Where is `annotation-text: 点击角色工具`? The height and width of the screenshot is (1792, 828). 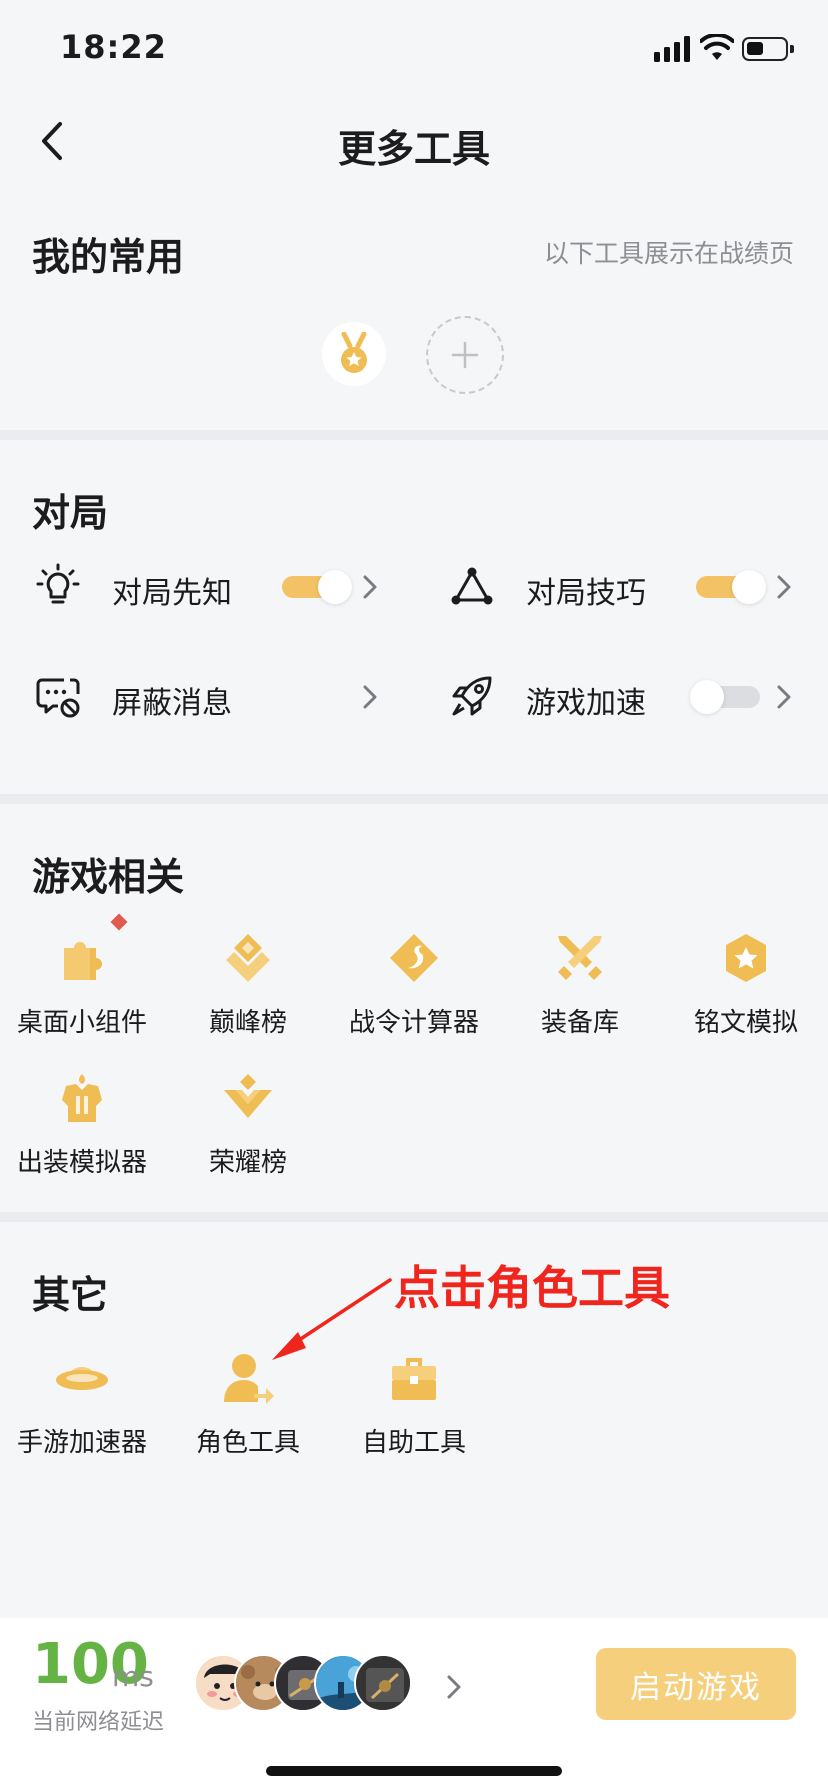
annotation-text: 点击角色工具 is located at coordinates (532, 1288).